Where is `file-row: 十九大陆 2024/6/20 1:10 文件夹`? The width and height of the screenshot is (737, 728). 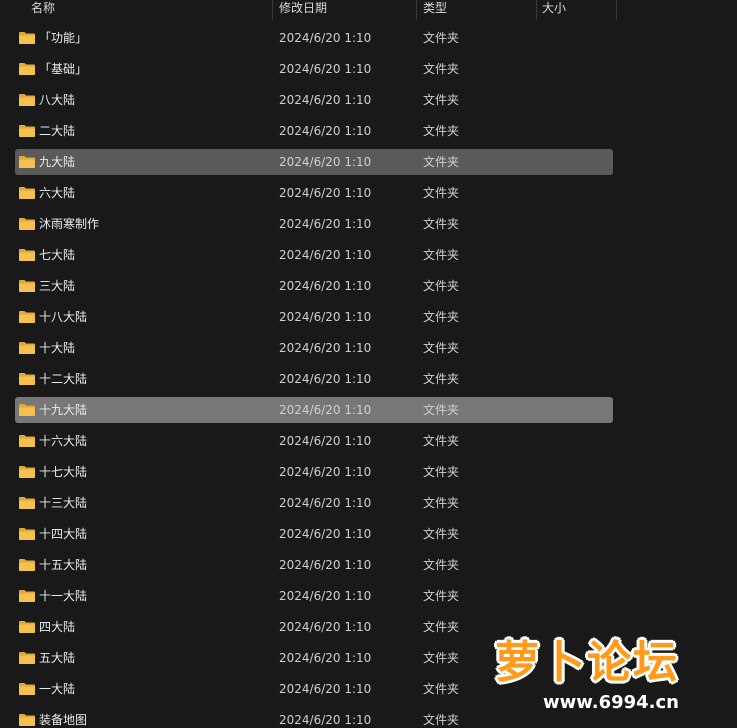 file-row: 十九大陆 2024/6/20 1:10 文件夹 is located at coordinates (314, 410).